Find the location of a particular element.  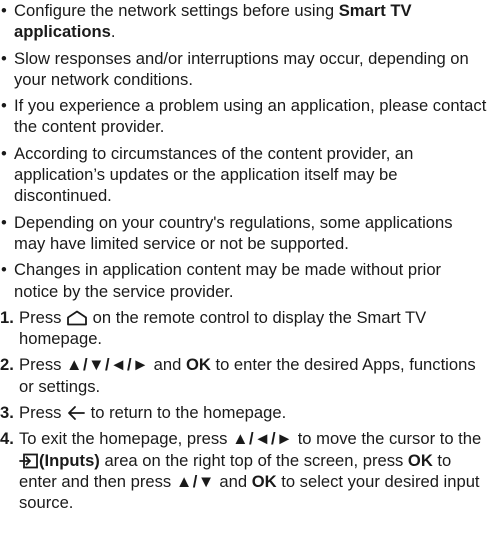

inputs-label: (Inputs) is located at coordinates (69, 460).